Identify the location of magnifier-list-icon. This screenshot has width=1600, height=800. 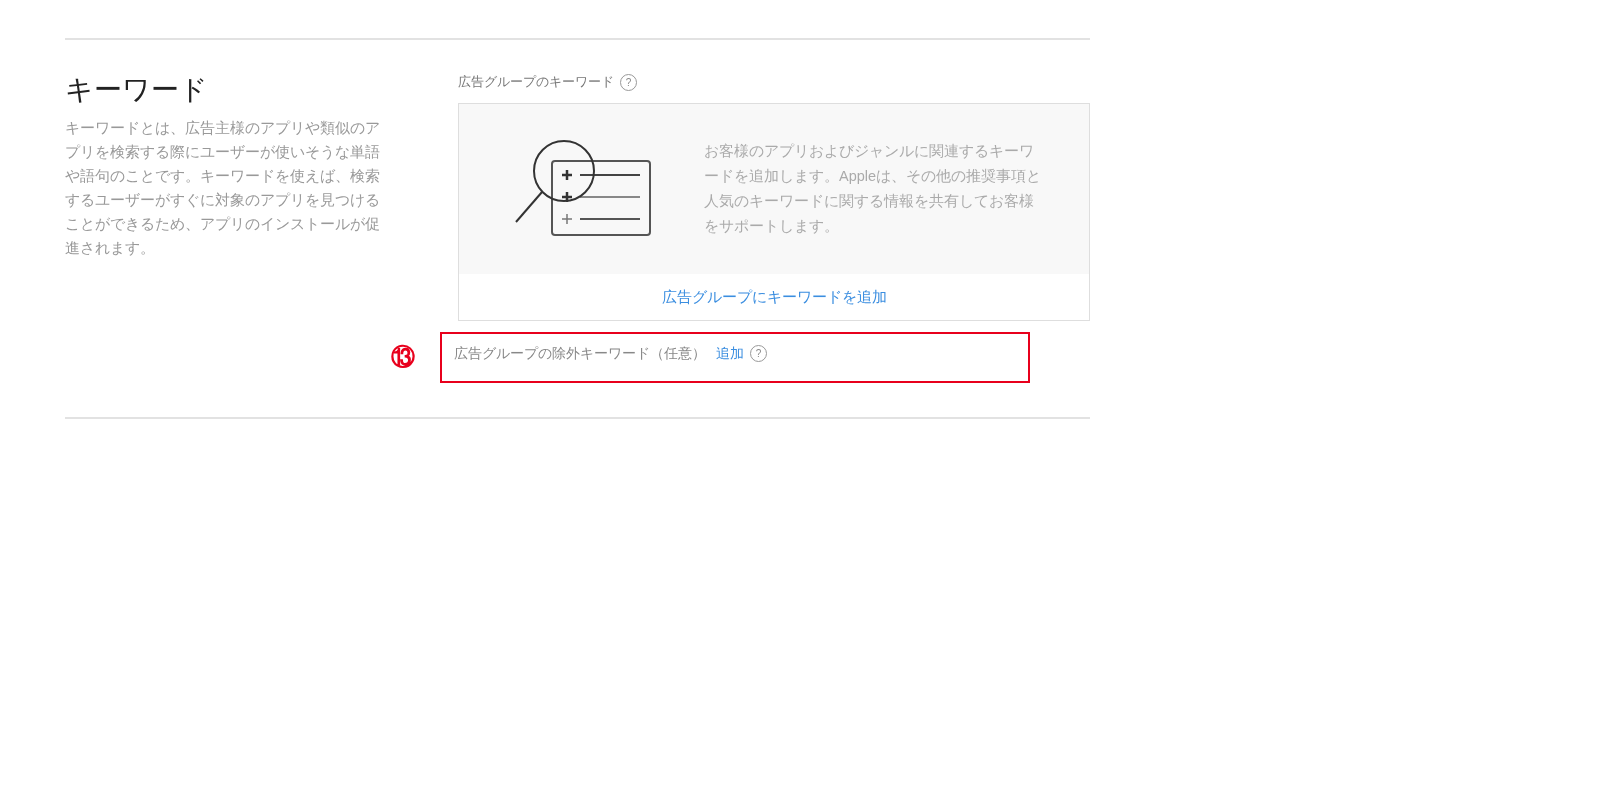
(584, 189).